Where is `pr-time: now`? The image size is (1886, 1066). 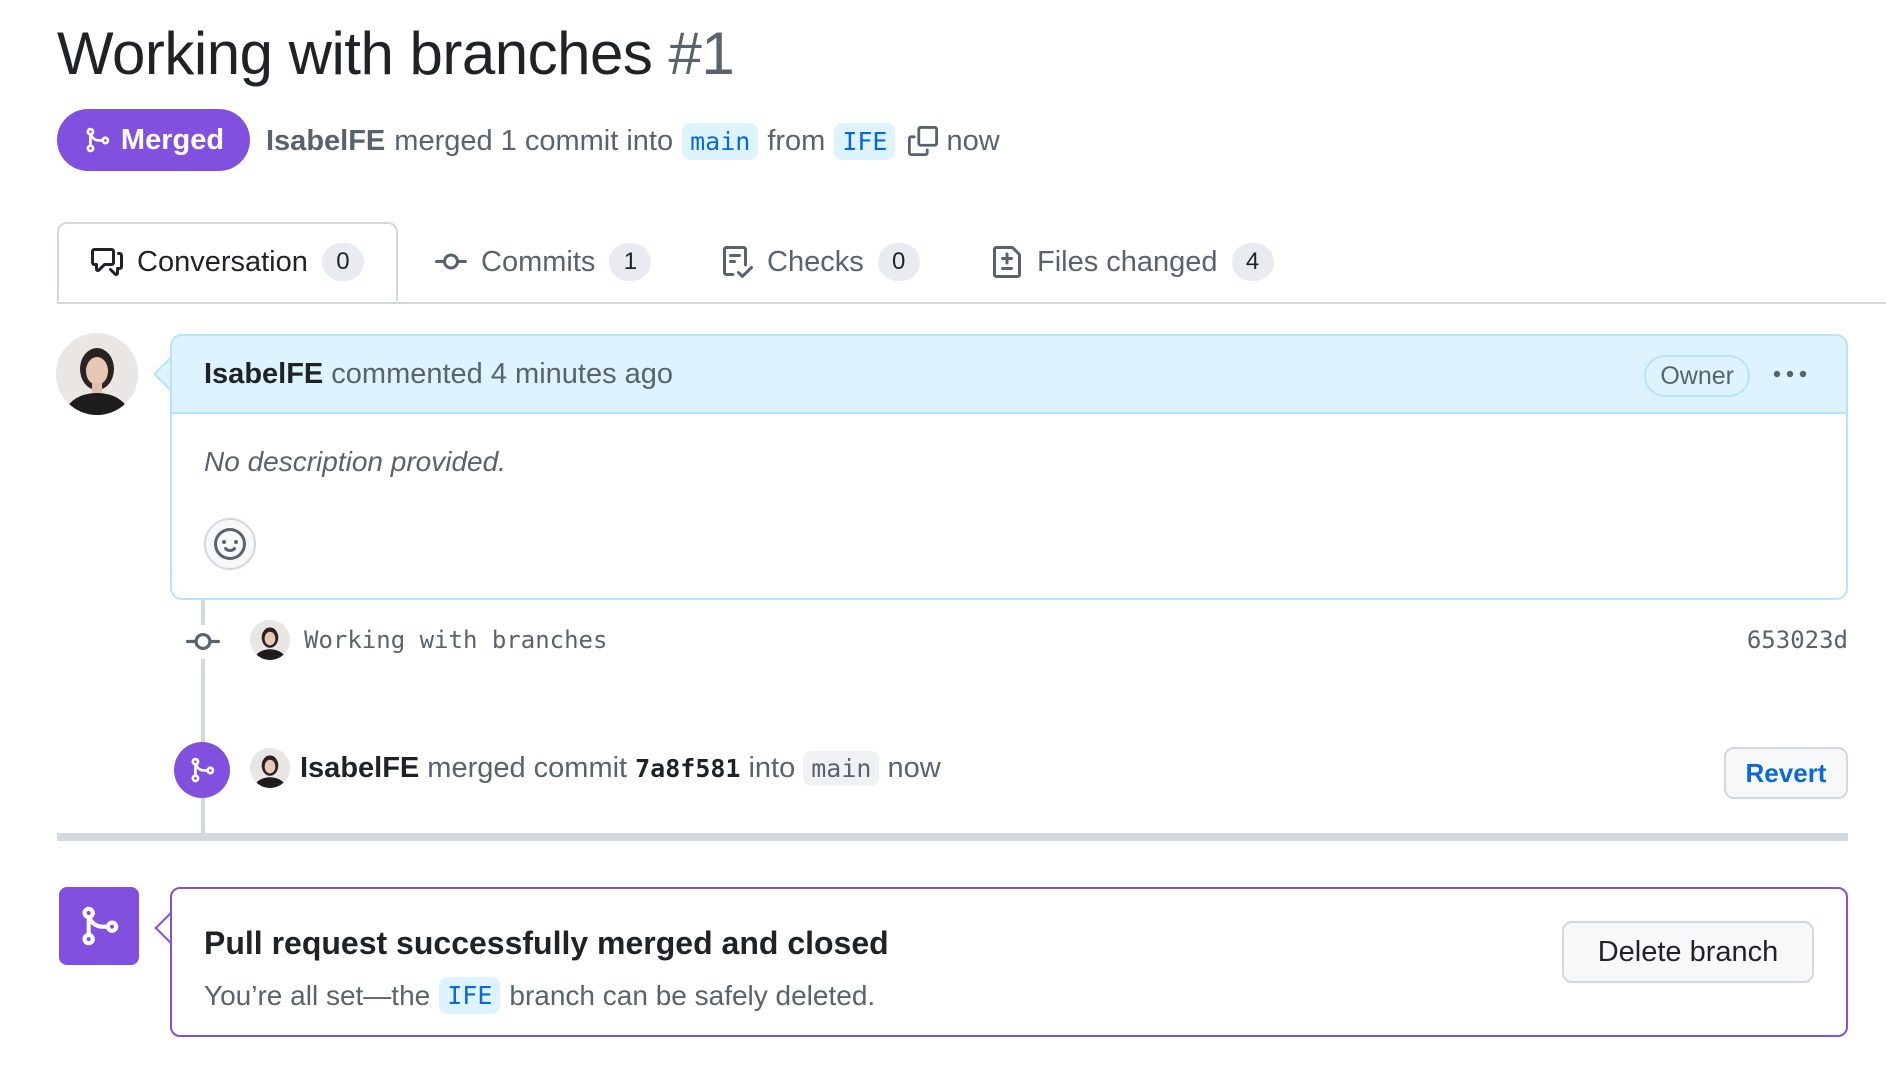 pr-time: now is located at coordinates (973, 140).